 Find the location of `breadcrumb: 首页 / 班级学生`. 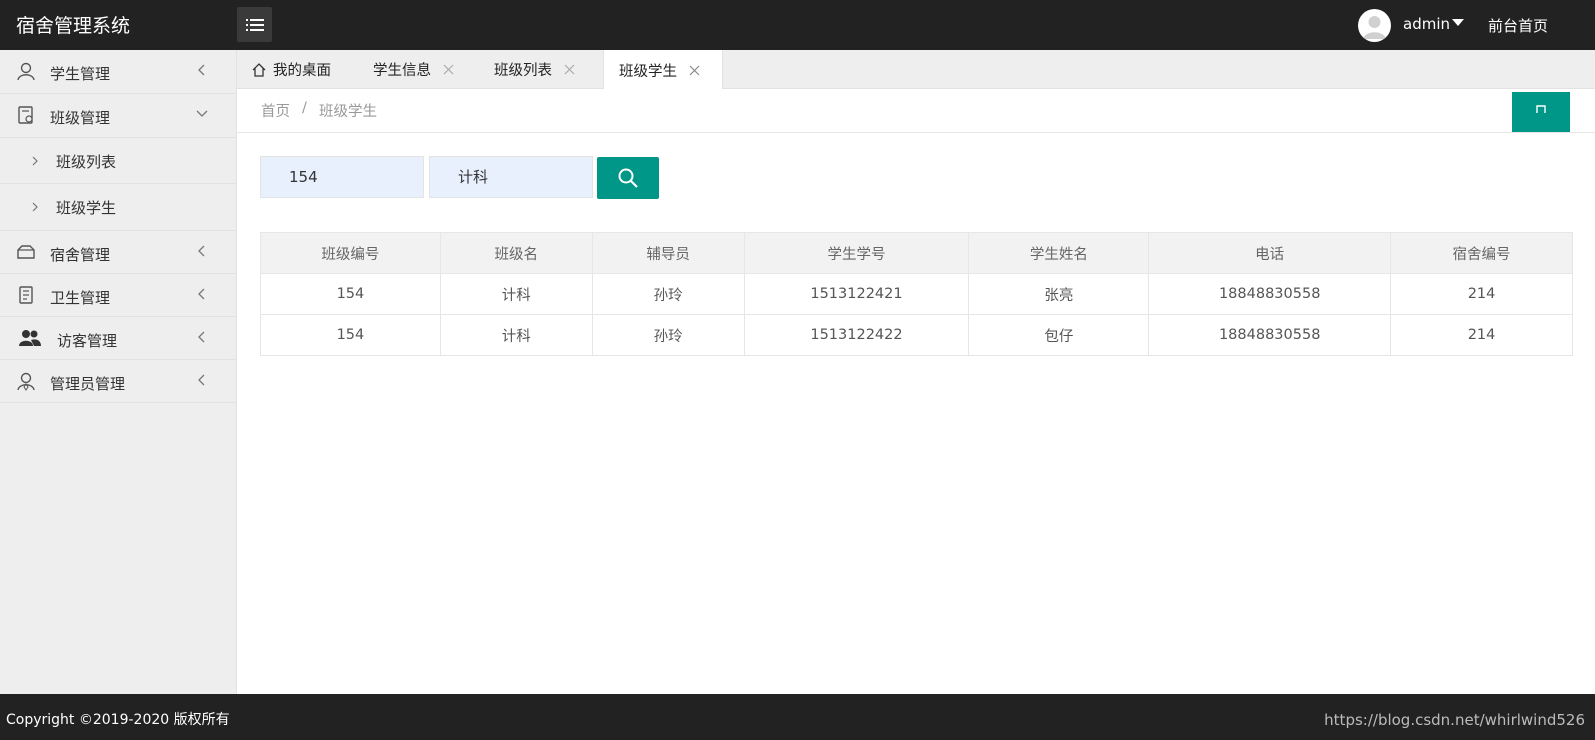

breadcrumb: 首页 / 班级学生 is located at coordinates (916, 111).